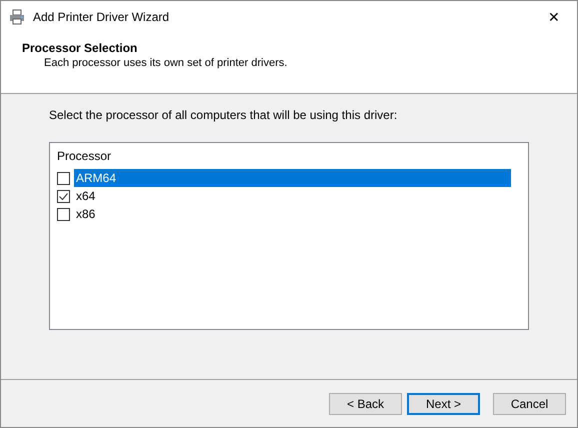 The height and width of the screenshot is (428, 578). I want to click on wizard-button: < Back, so click(365, 403).